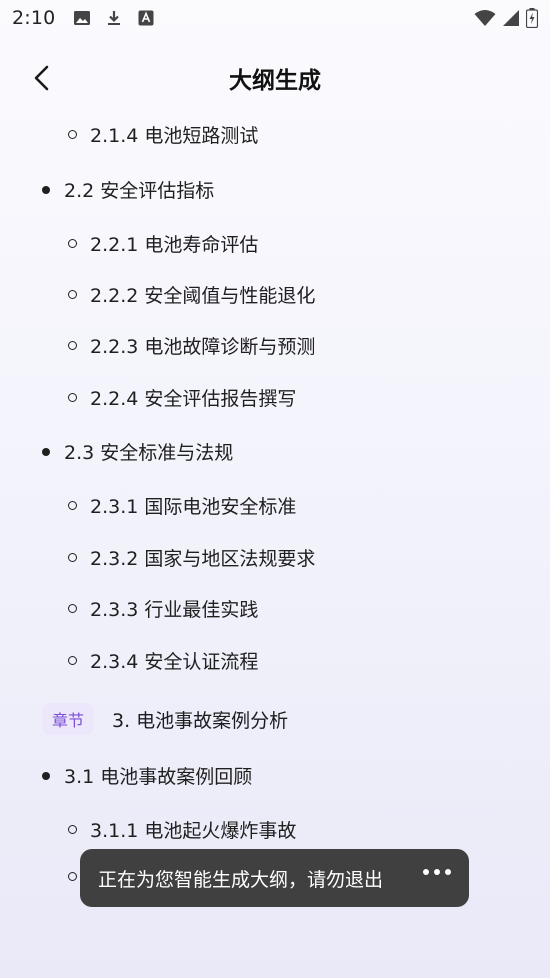  I want to click on outline-item: 3.1 电池事故案例回顾, so click(126, 775).